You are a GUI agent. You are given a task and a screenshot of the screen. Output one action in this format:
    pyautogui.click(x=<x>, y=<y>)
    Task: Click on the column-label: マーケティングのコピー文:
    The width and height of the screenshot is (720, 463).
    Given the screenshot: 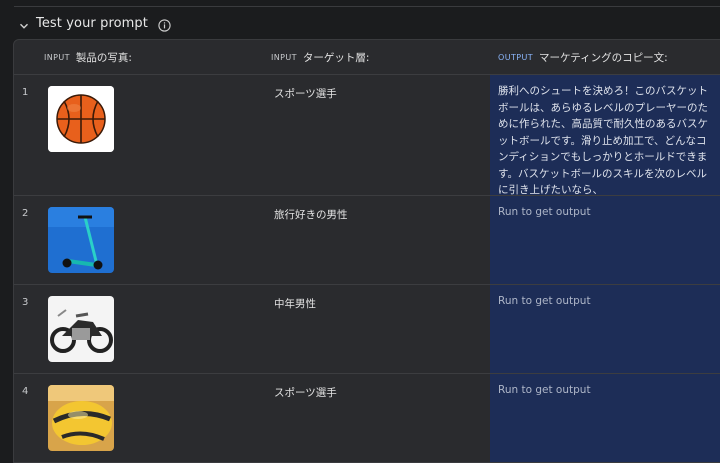 What is the action you would take?
    pyautogui.click(x=603, y=57)
    